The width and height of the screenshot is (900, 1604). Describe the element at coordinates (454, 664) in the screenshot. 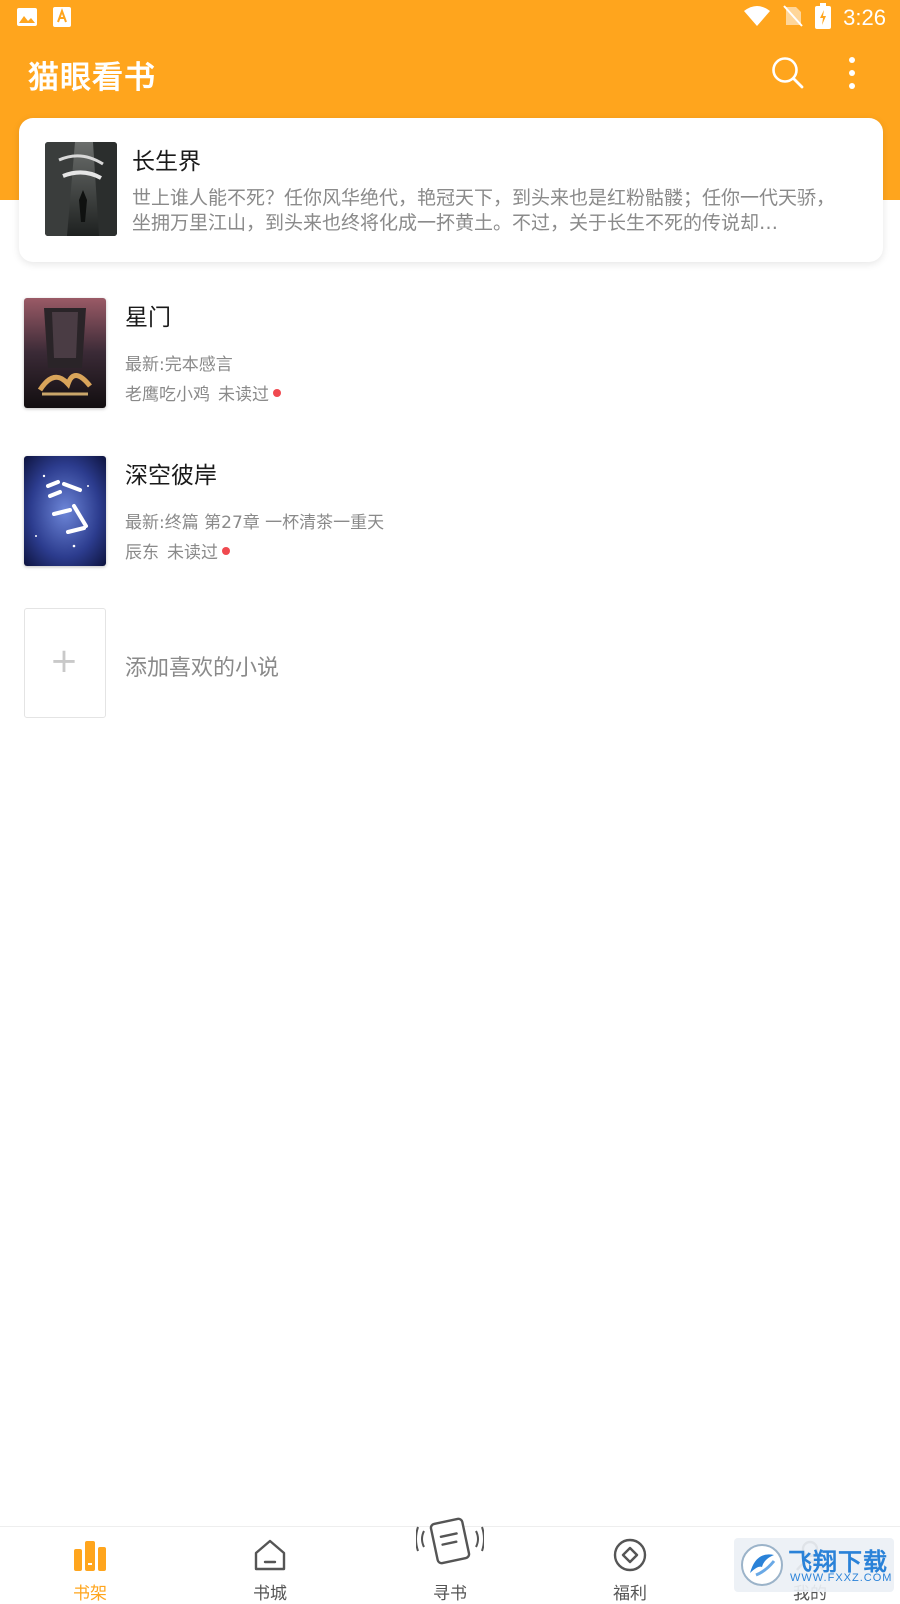

I see `add-book-button: + 添加喜欢的小说` at that location.